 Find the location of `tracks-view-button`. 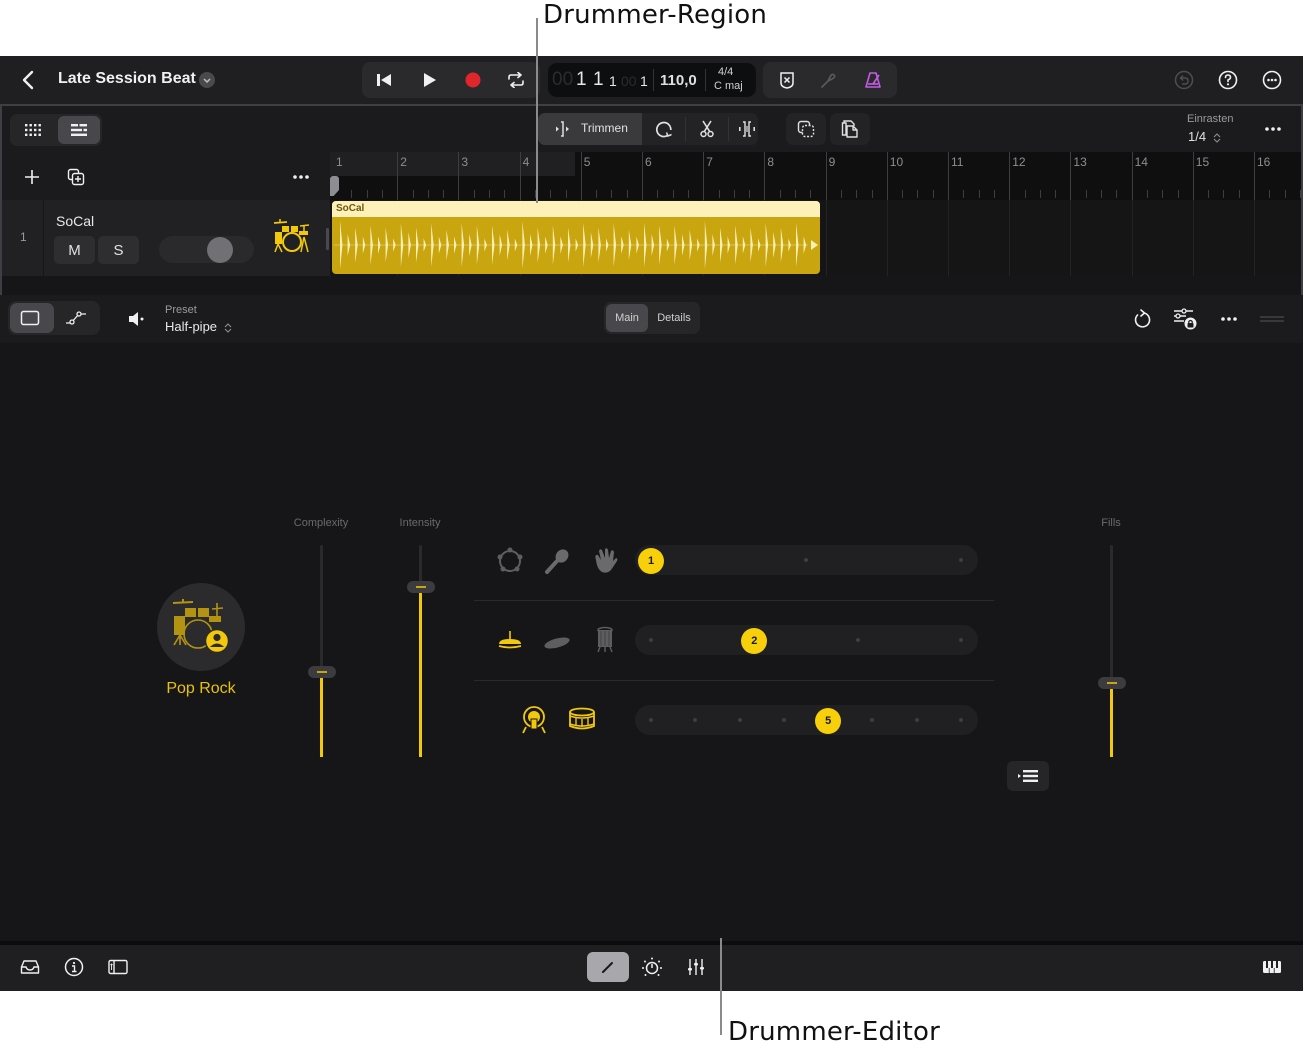

tracks-view-button is located at coordinates (79, 130).